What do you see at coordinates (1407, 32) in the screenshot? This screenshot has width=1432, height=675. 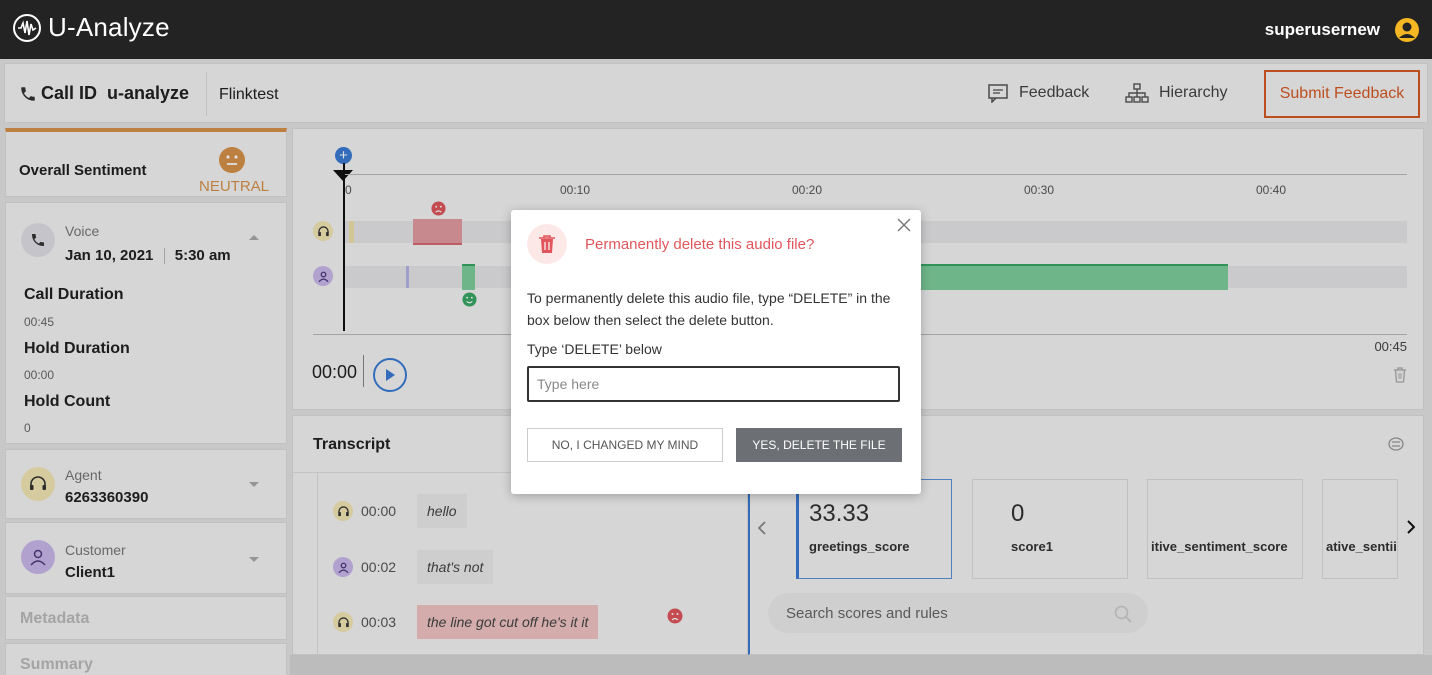 I see `user-avatar-icon` at bounding box center [1407, 32].